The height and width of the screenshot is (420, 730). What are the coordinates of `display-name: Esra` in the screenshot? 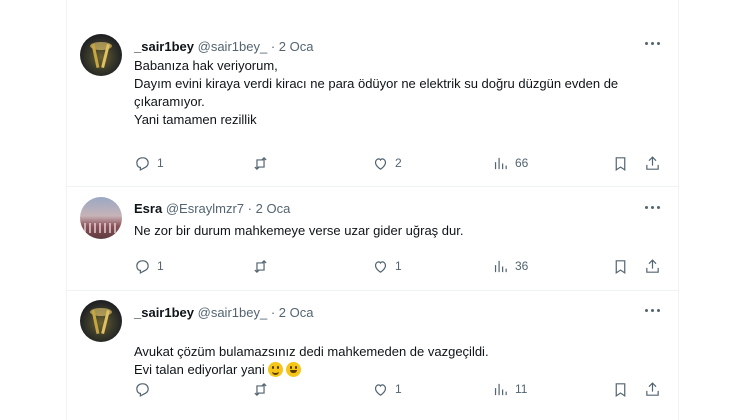 It's located at (148, 208).